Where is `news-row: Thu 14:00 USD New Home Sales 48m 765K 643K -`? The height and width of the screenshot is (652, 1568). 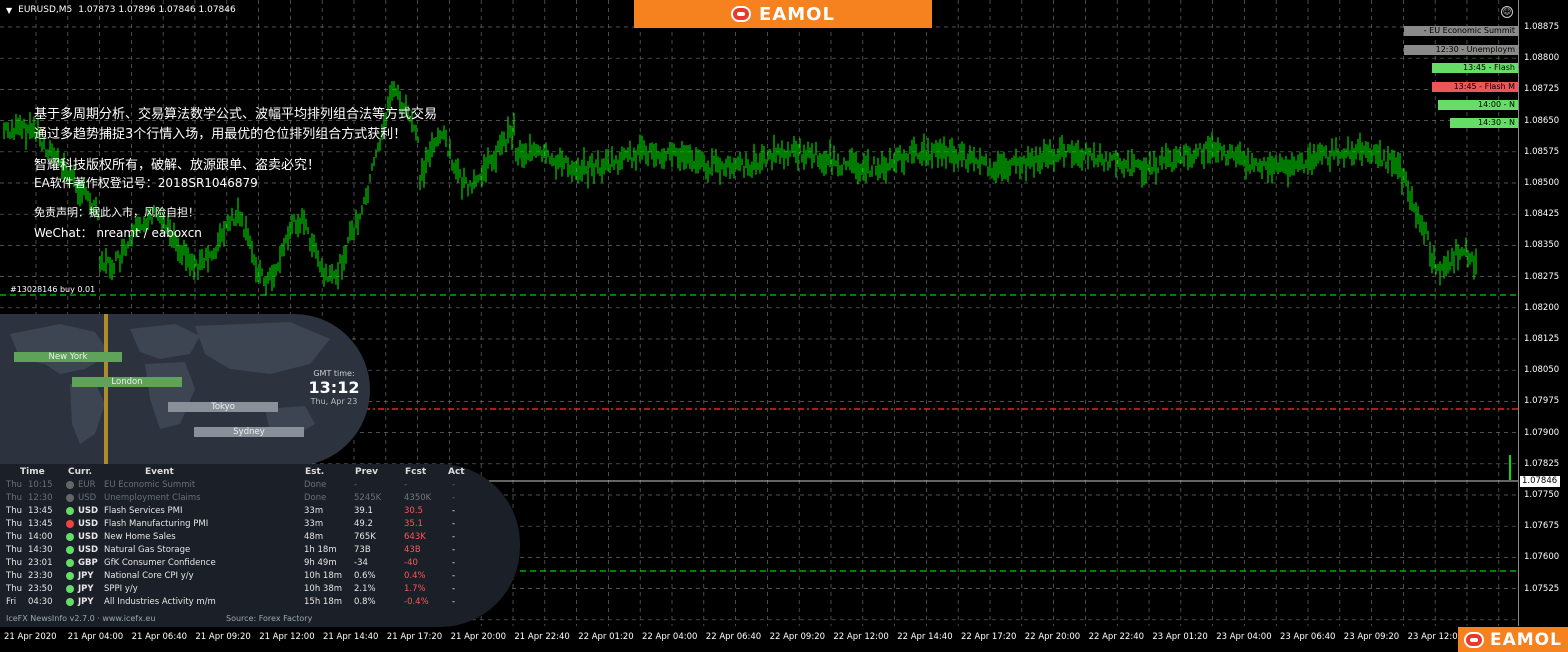 news-row: Thu 14:00 USD New Home Sales 48m 765K 643K - is located at coordinates (260, 537).